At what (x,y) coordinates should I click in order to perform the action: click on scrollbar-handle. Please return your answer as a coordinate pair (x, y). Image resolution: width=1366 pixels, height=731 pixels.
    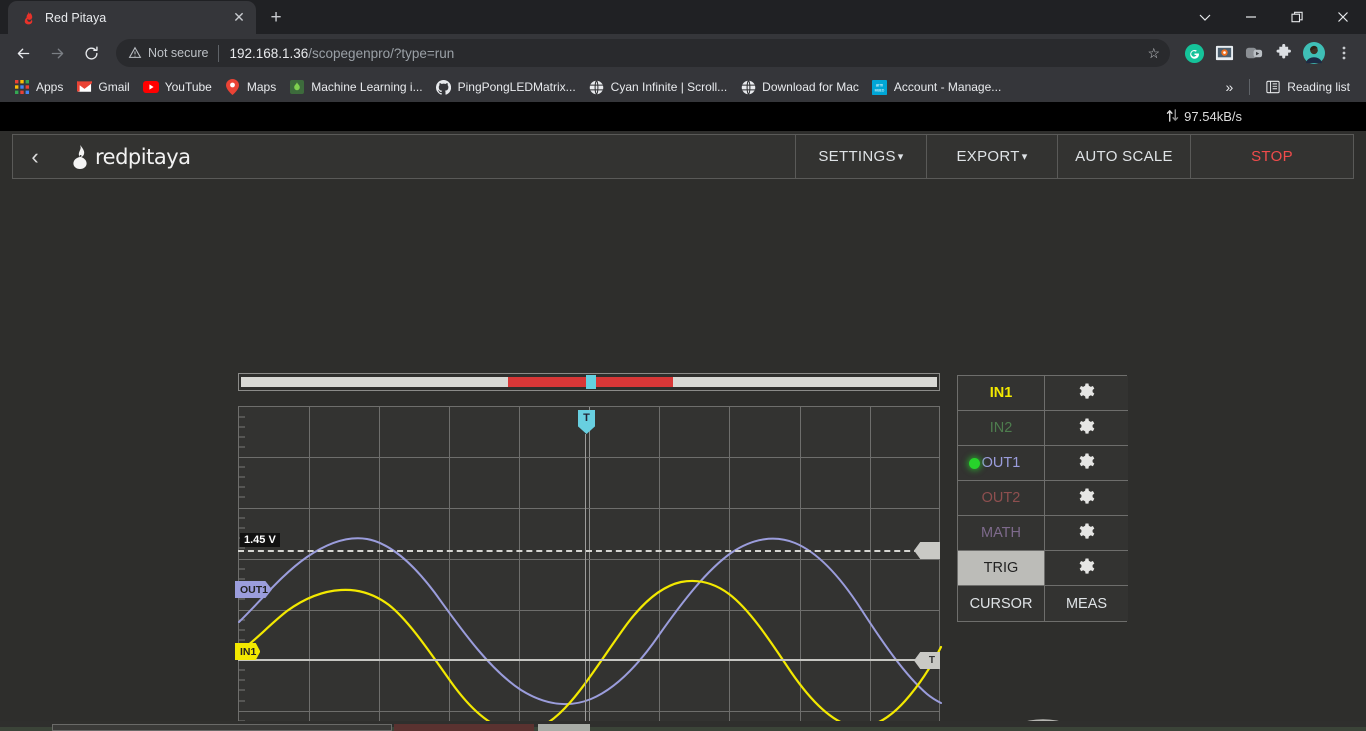
    Looking at the image, I should click on (590, 382).